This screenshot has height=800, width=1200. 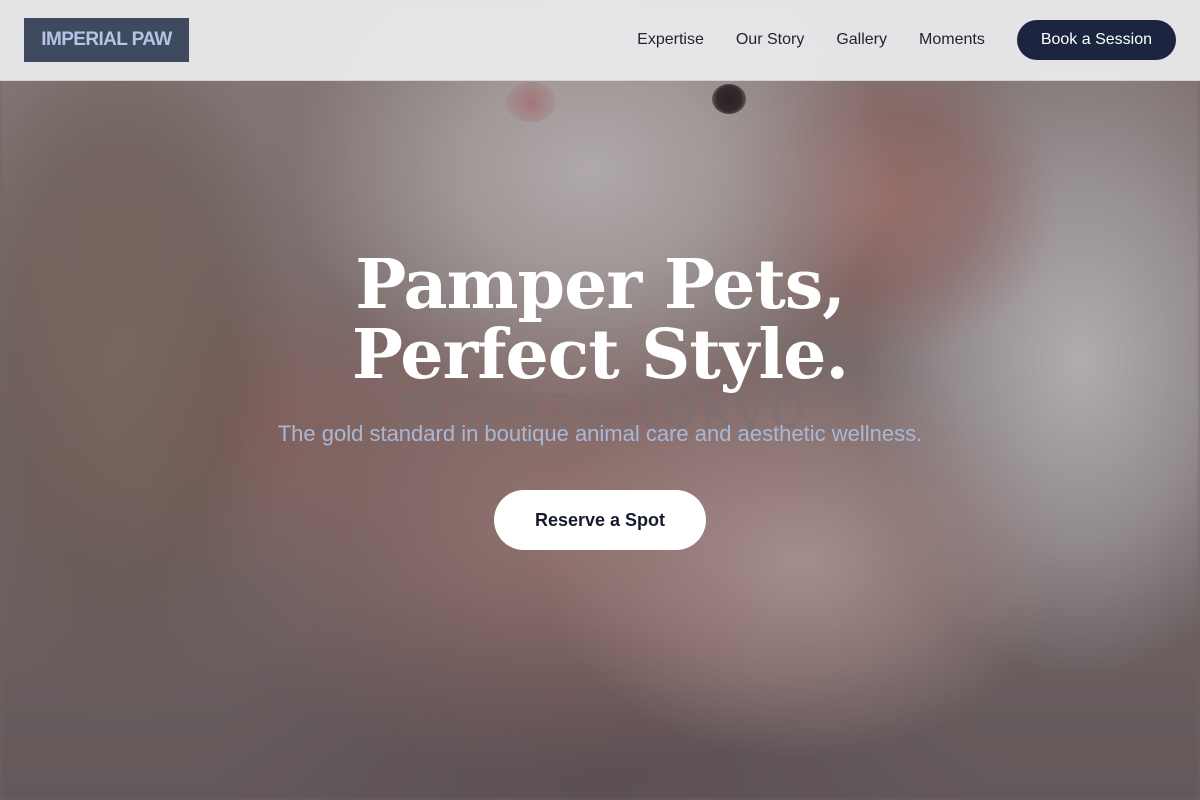 I want to click on logo: IMPERIAL PAW, so click(x=106, y=40).